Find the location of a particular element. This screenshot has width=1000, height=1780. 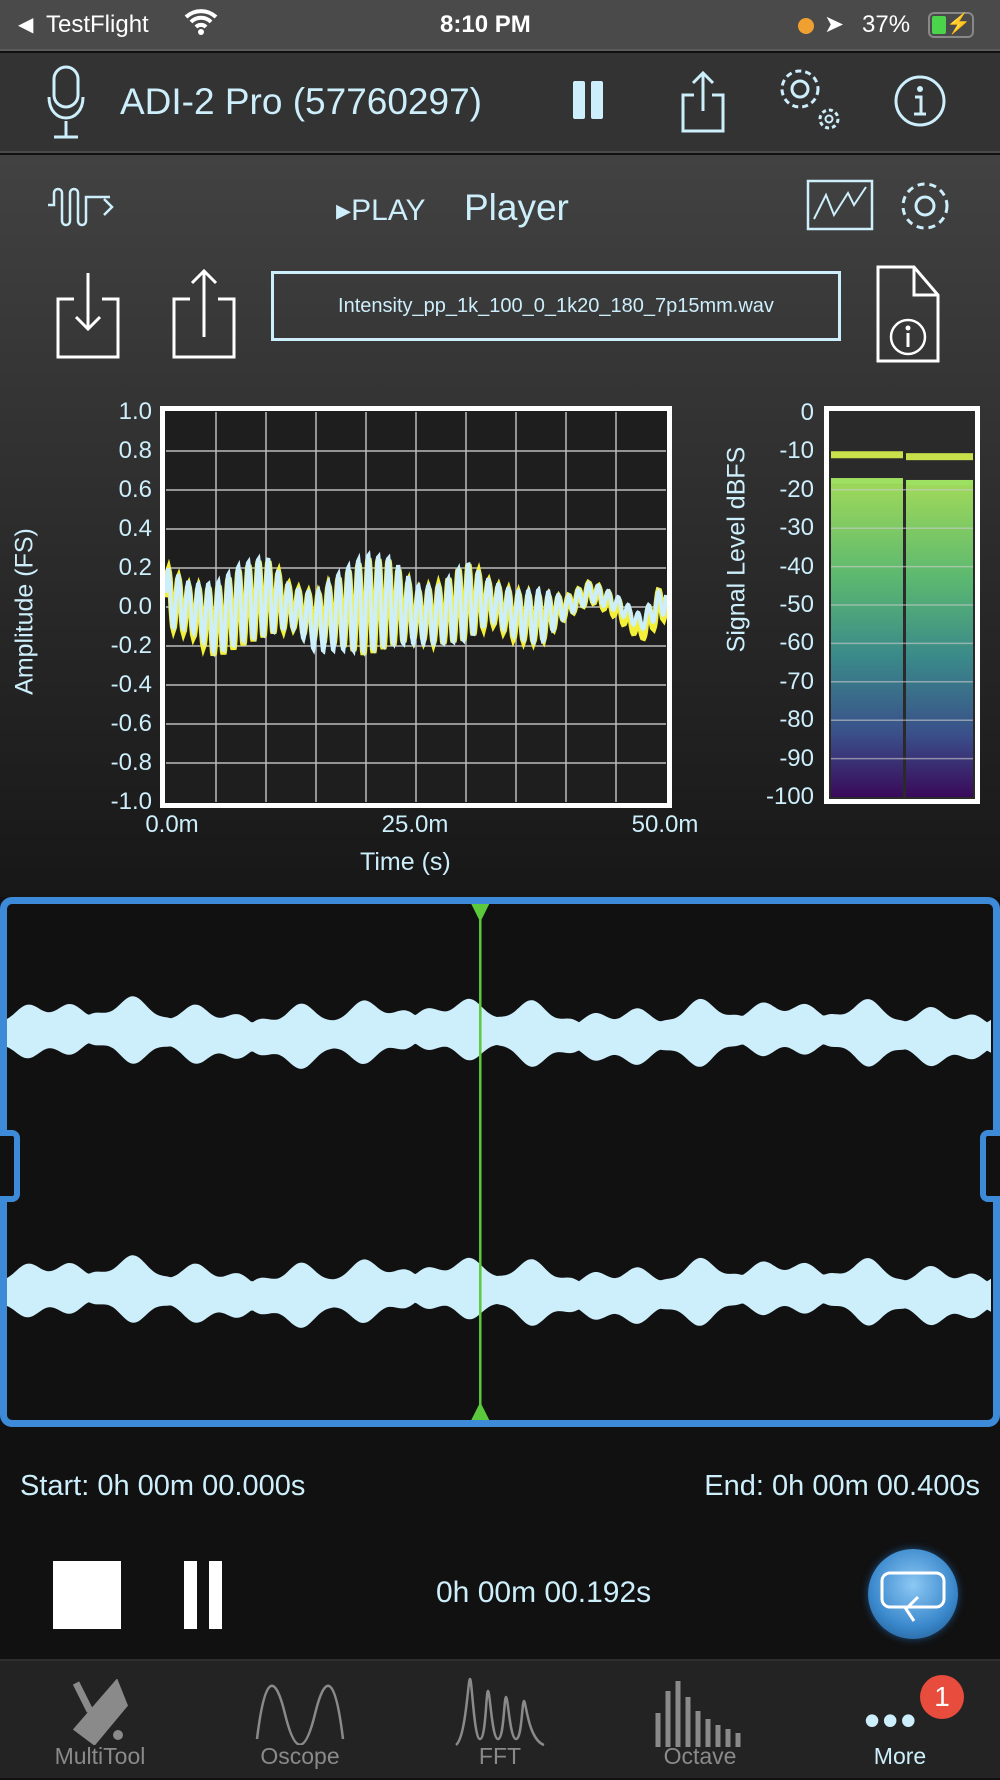

pause-button is located at coordinates (203, 1595).